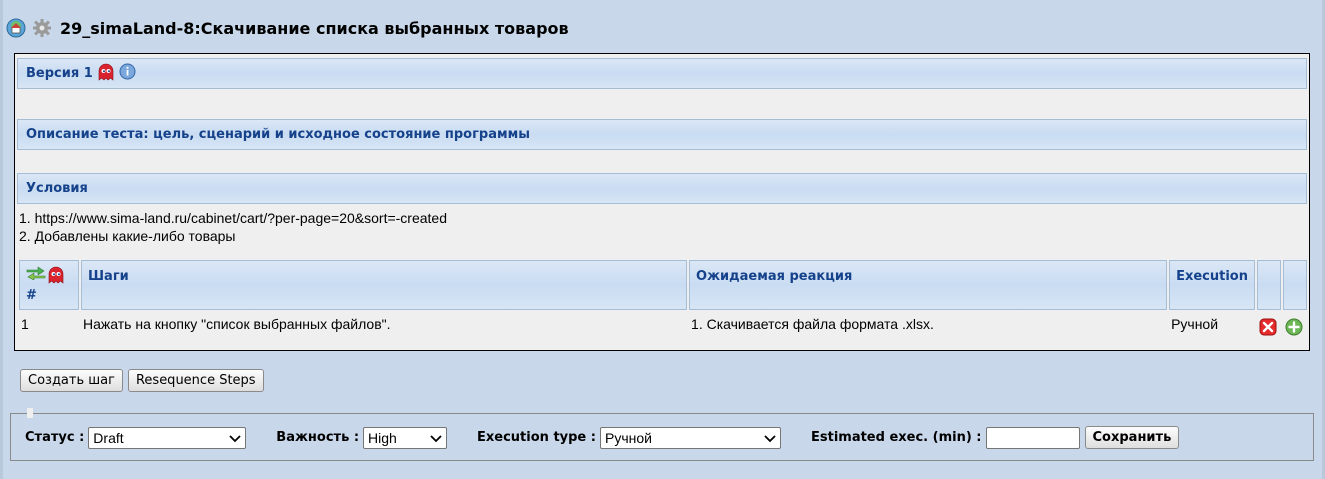 The width and height of the screenshot is (1325, 479). I want to click on execution-column-header: Execution, so click(1212, 285).